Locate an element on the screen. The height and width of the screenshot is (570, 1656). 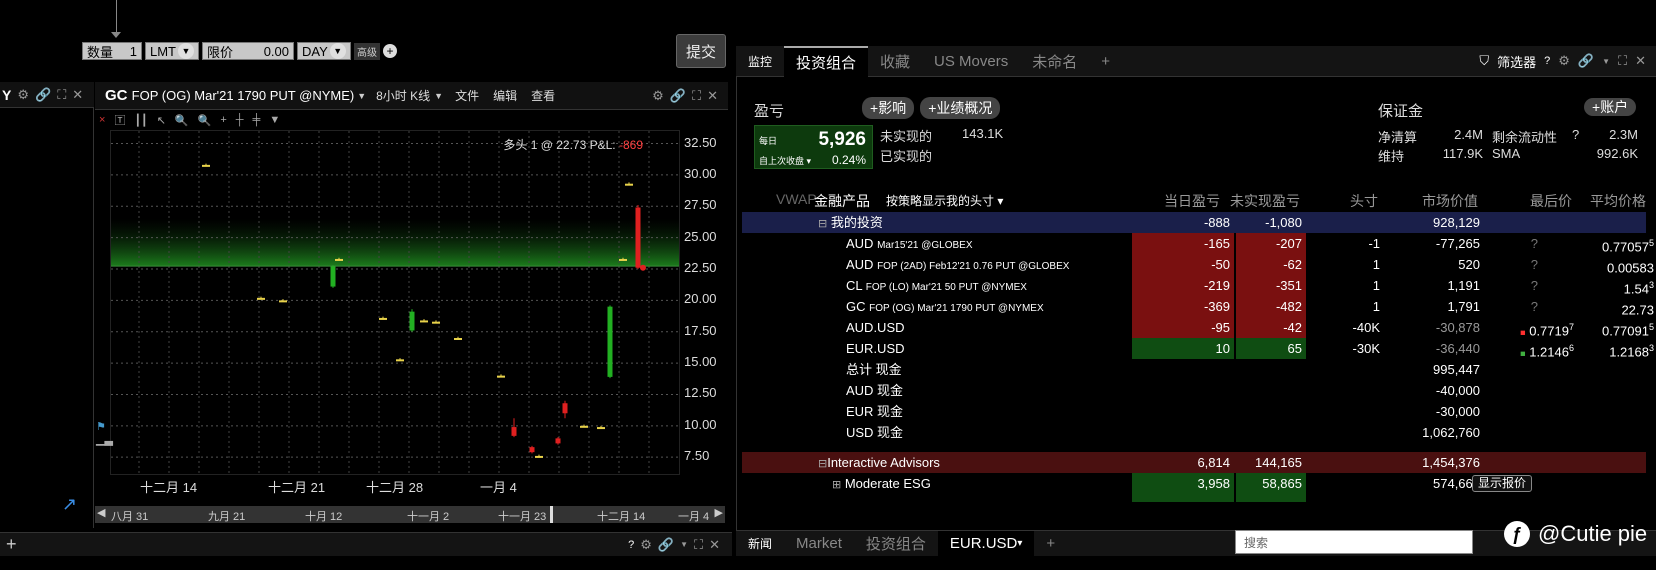
portfolio-tab-5: + is located at coordinates (1105, 61).